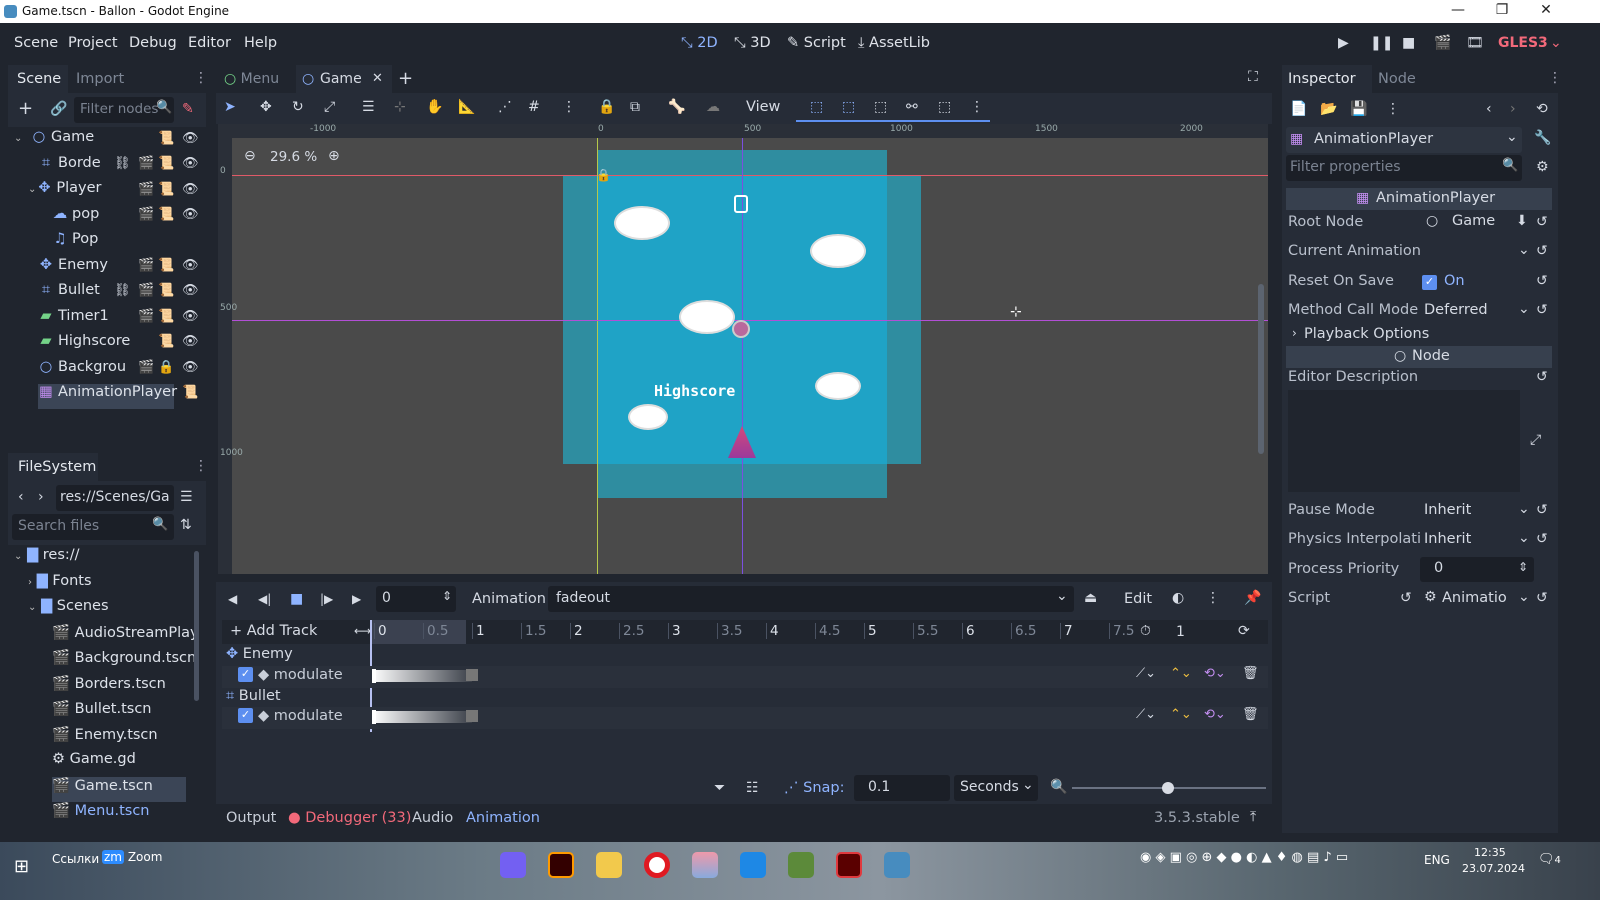 This screenshot has width=1600, height=900. Describe the element at coordinates (1523, 43) in the screenshot. I see `renderer-select: GLES3` at that location.